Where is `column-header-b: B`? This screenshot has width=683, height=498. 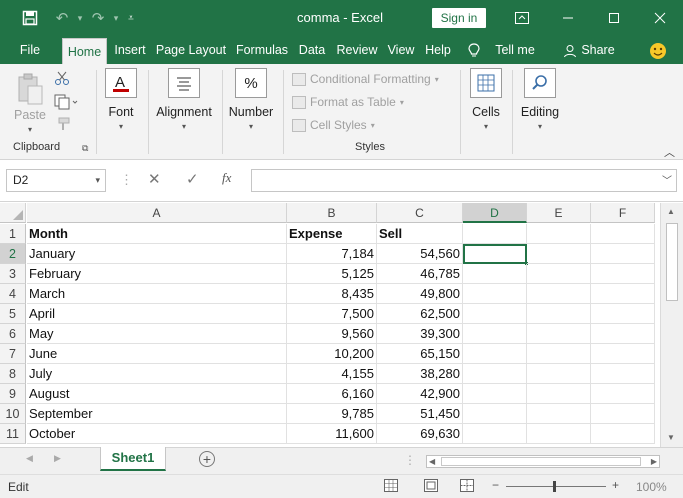
column-header-b: B is located at coordinates (332, 213).